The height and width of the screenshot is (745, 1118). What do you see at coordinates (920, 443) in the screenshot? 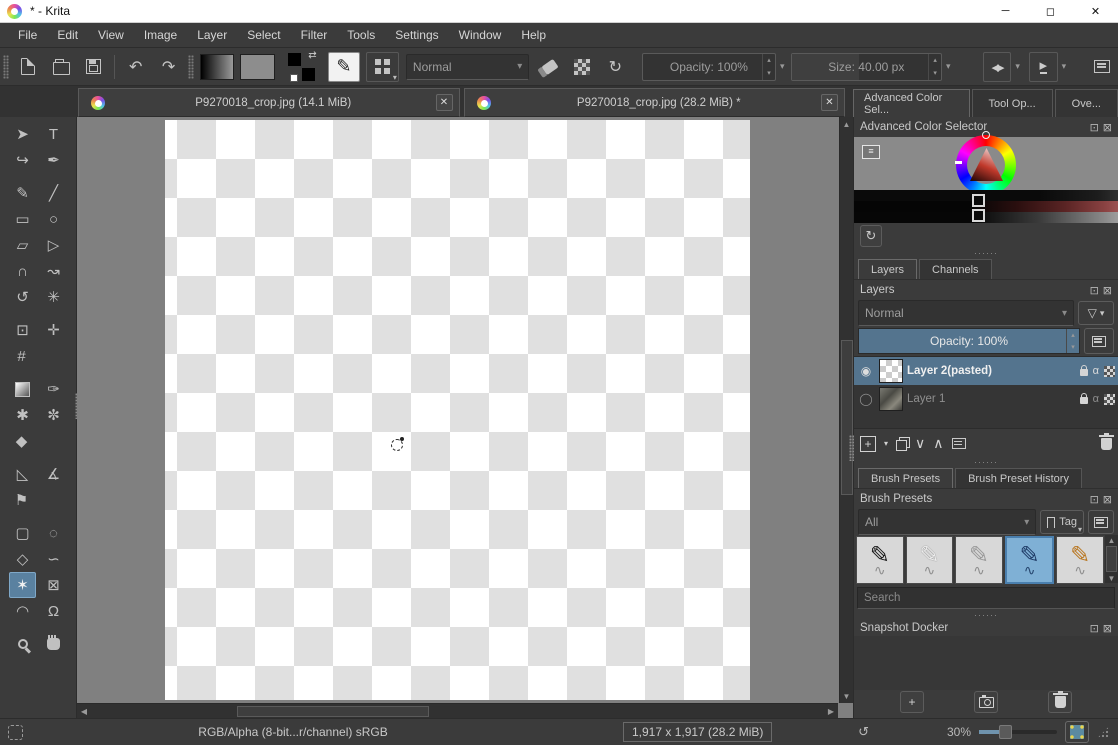
I see `move-layer-down-button: ∨` at bounding box center [920, 443].